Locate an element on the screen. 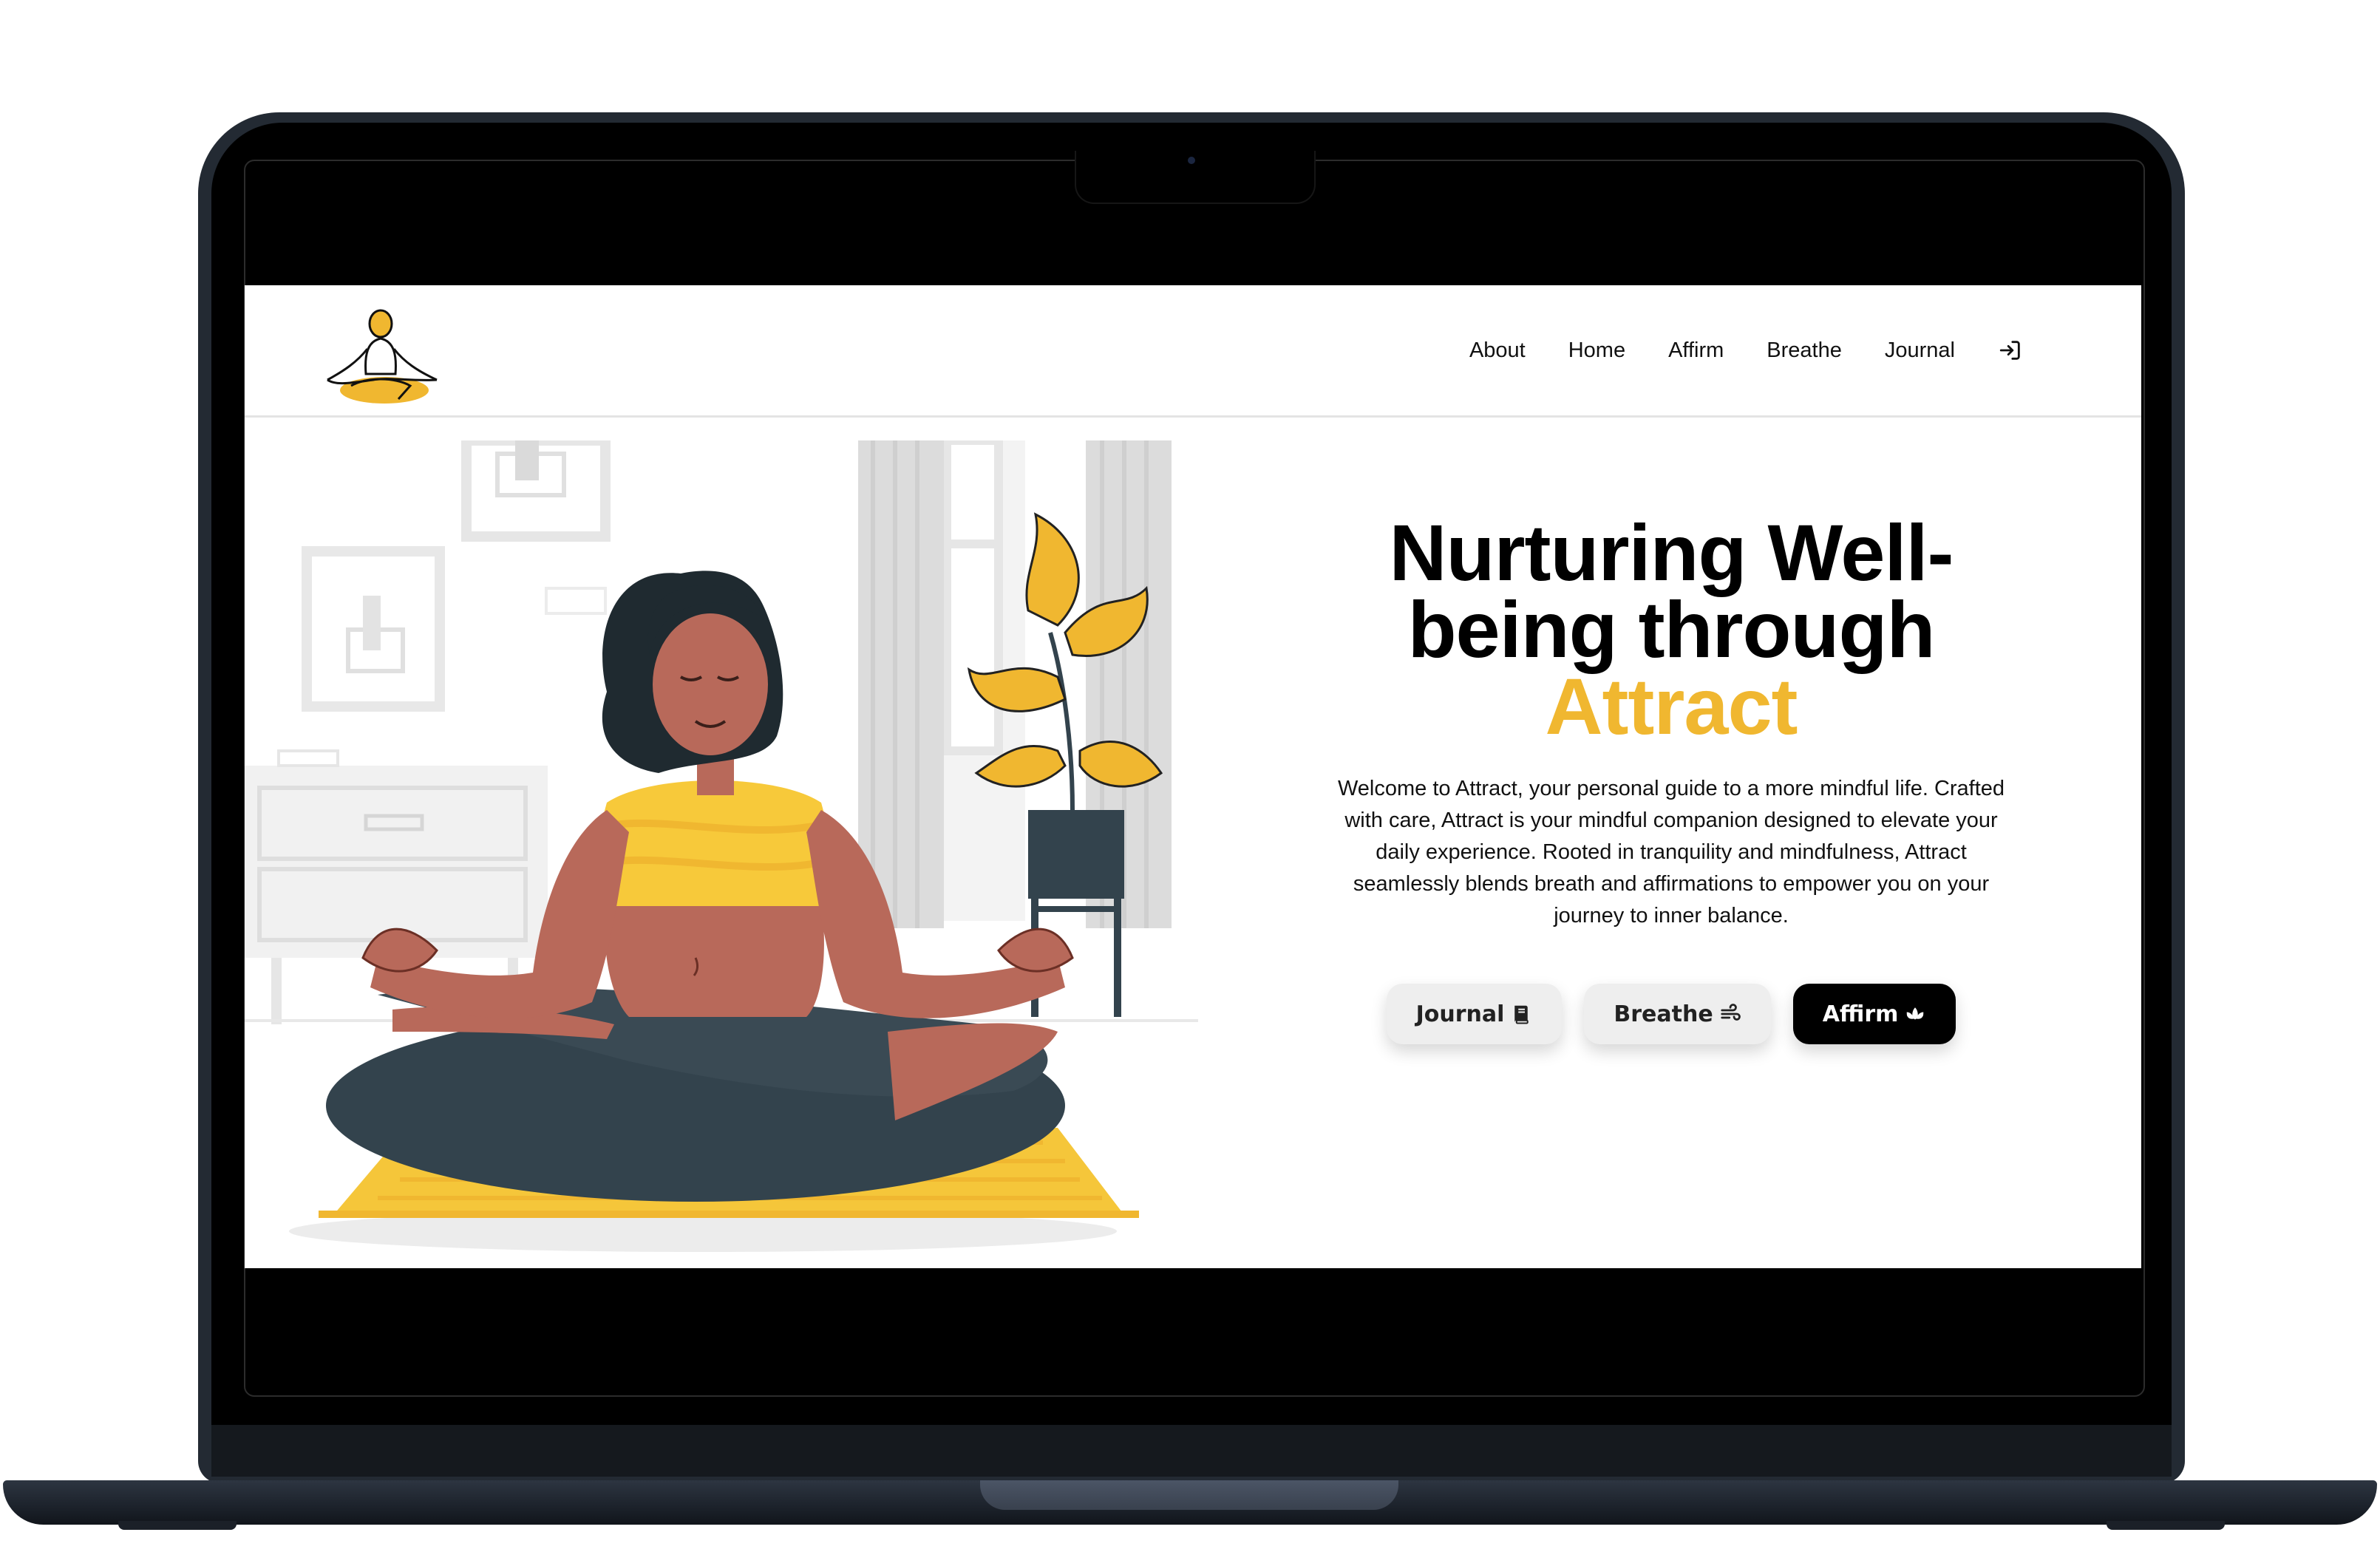  headline-line-2: being through is located at coordinates (1671, 630).